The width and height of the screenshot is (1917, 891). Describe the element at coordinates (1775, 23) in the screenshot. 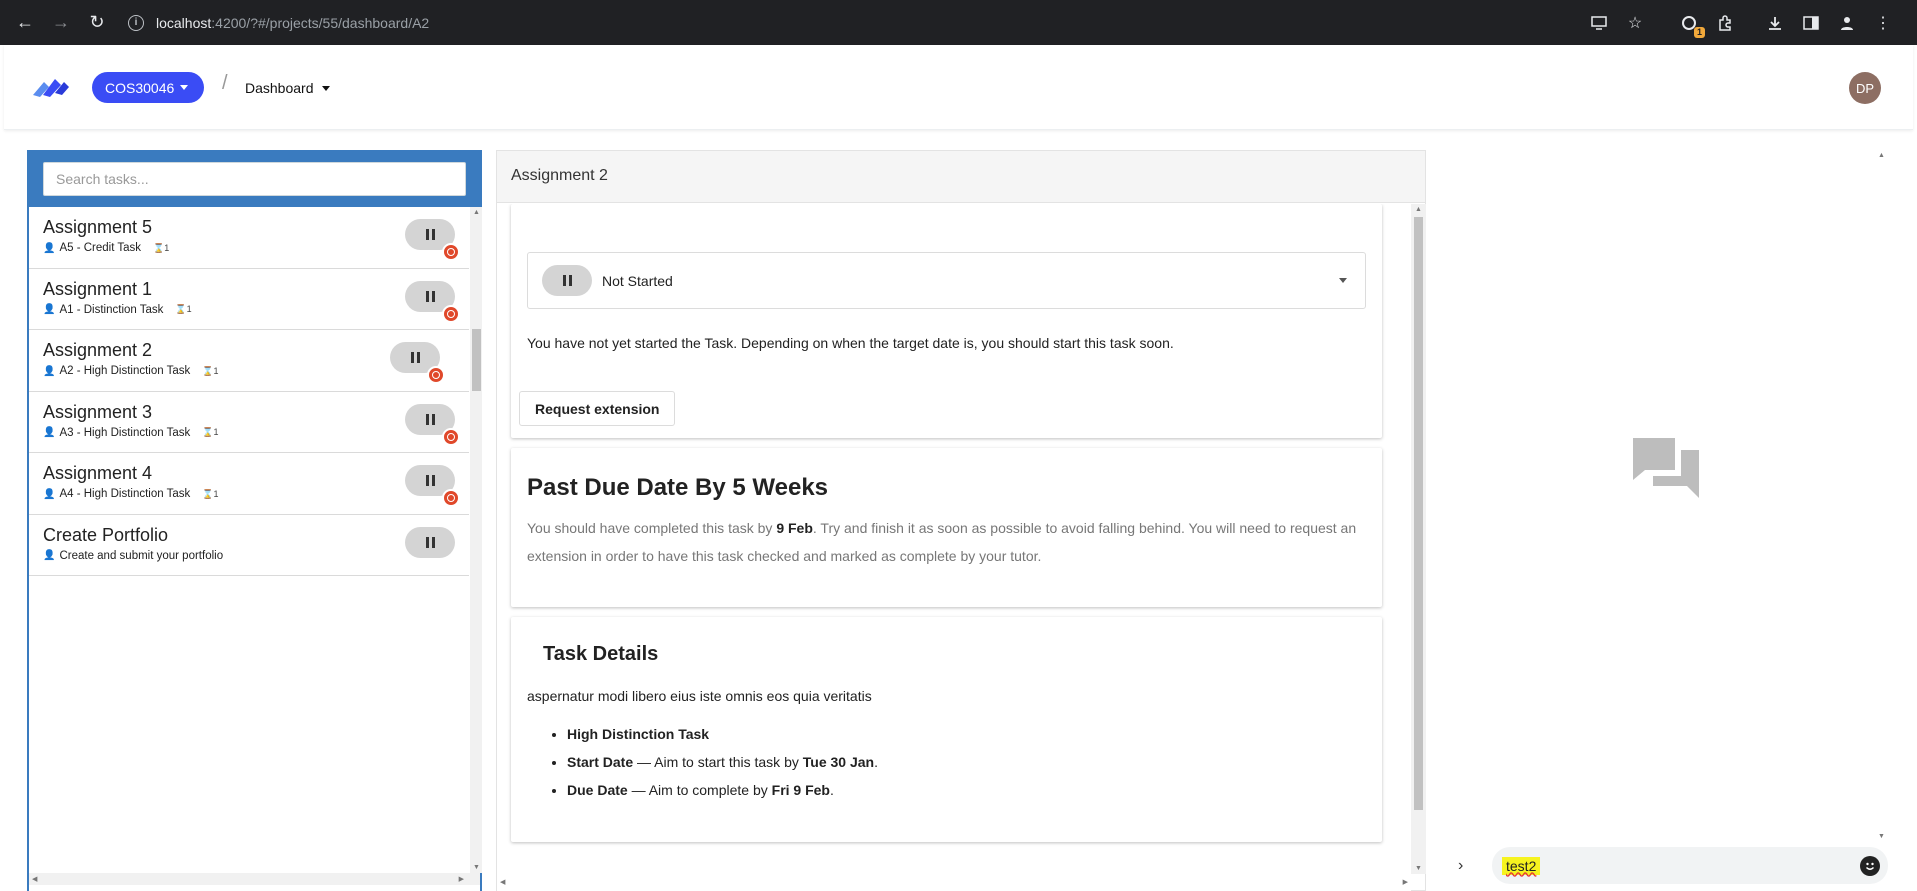

I see `download-icon` at that location.